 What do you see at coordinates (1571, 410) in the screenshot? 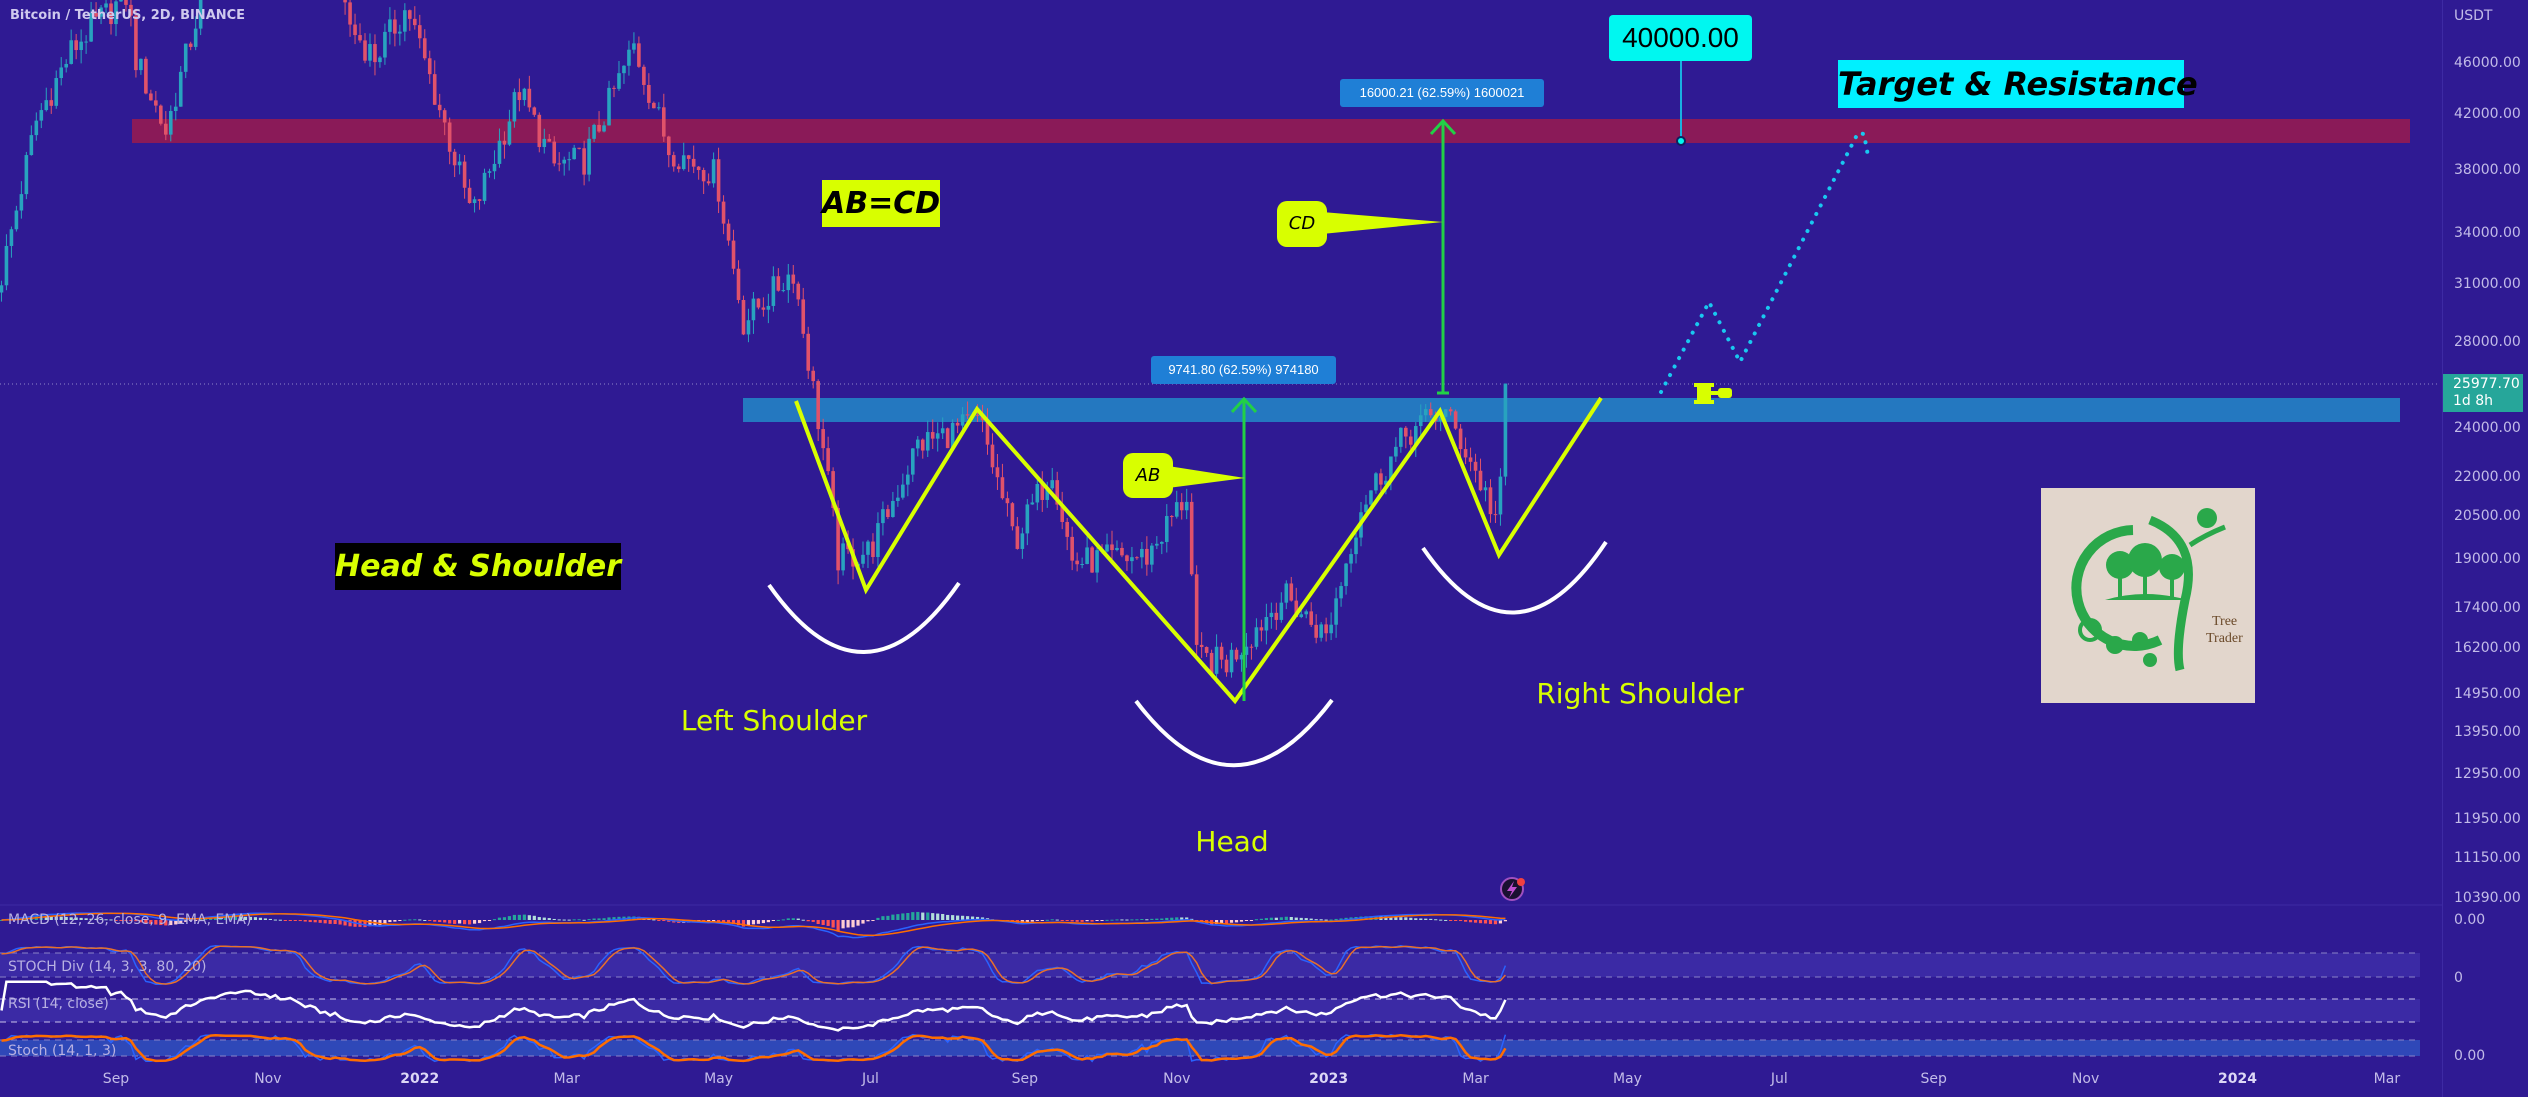
I see `neckline-zone` at bounding box center [1571, 410].